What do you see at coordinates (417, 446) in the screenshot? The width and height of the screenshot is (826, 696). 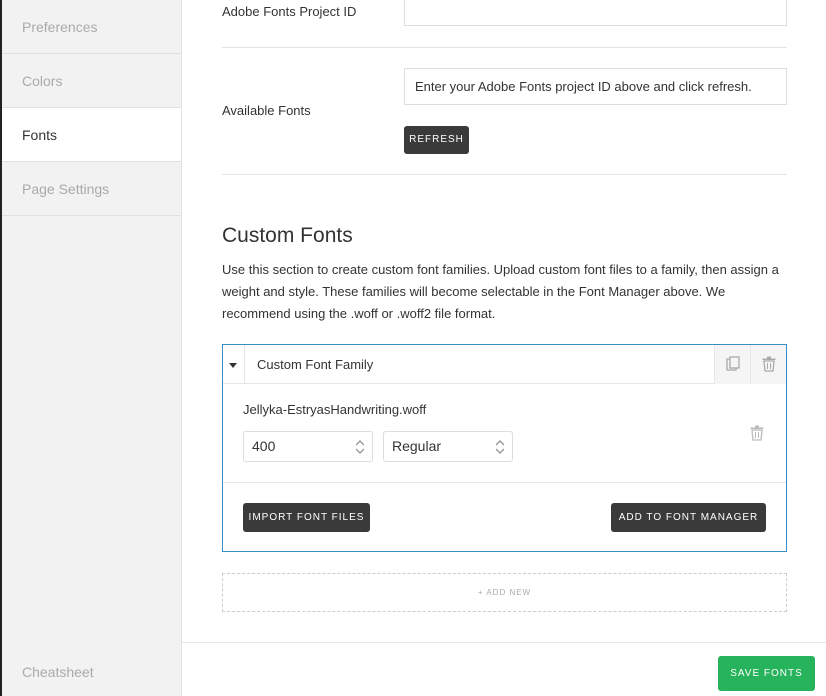 I see `style-value: Regular` at bounding box center [417, 446].